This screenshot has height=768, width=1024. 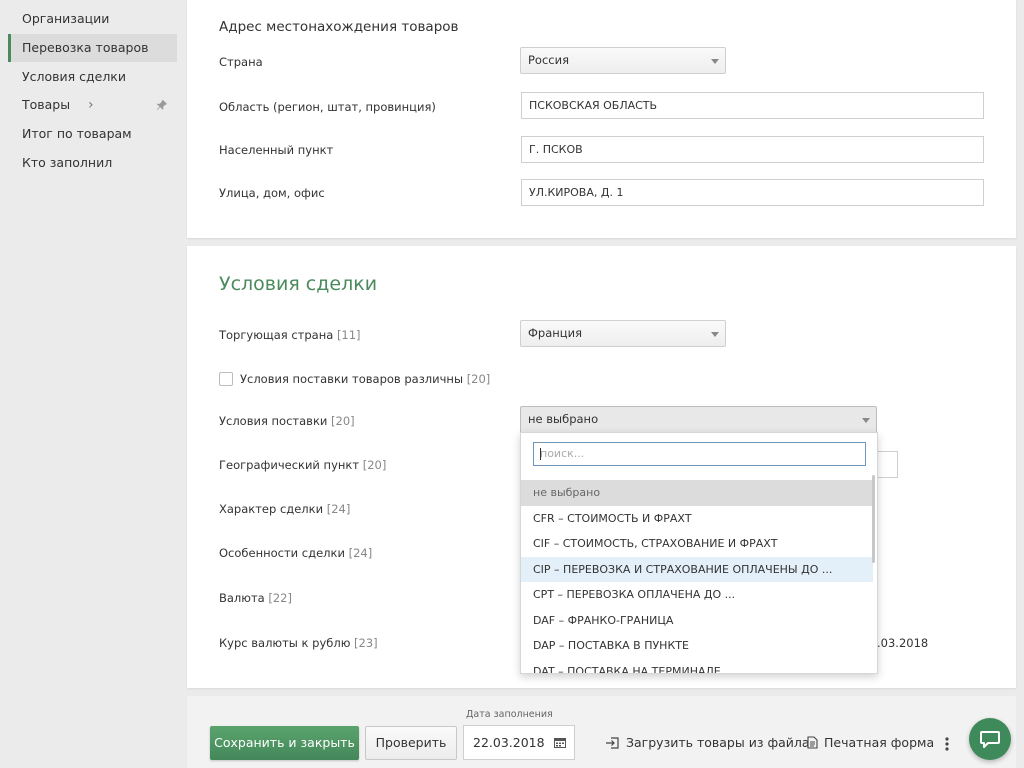 I want to click on sidebar-item-organizations: Организации, so click(x=92, y=19).